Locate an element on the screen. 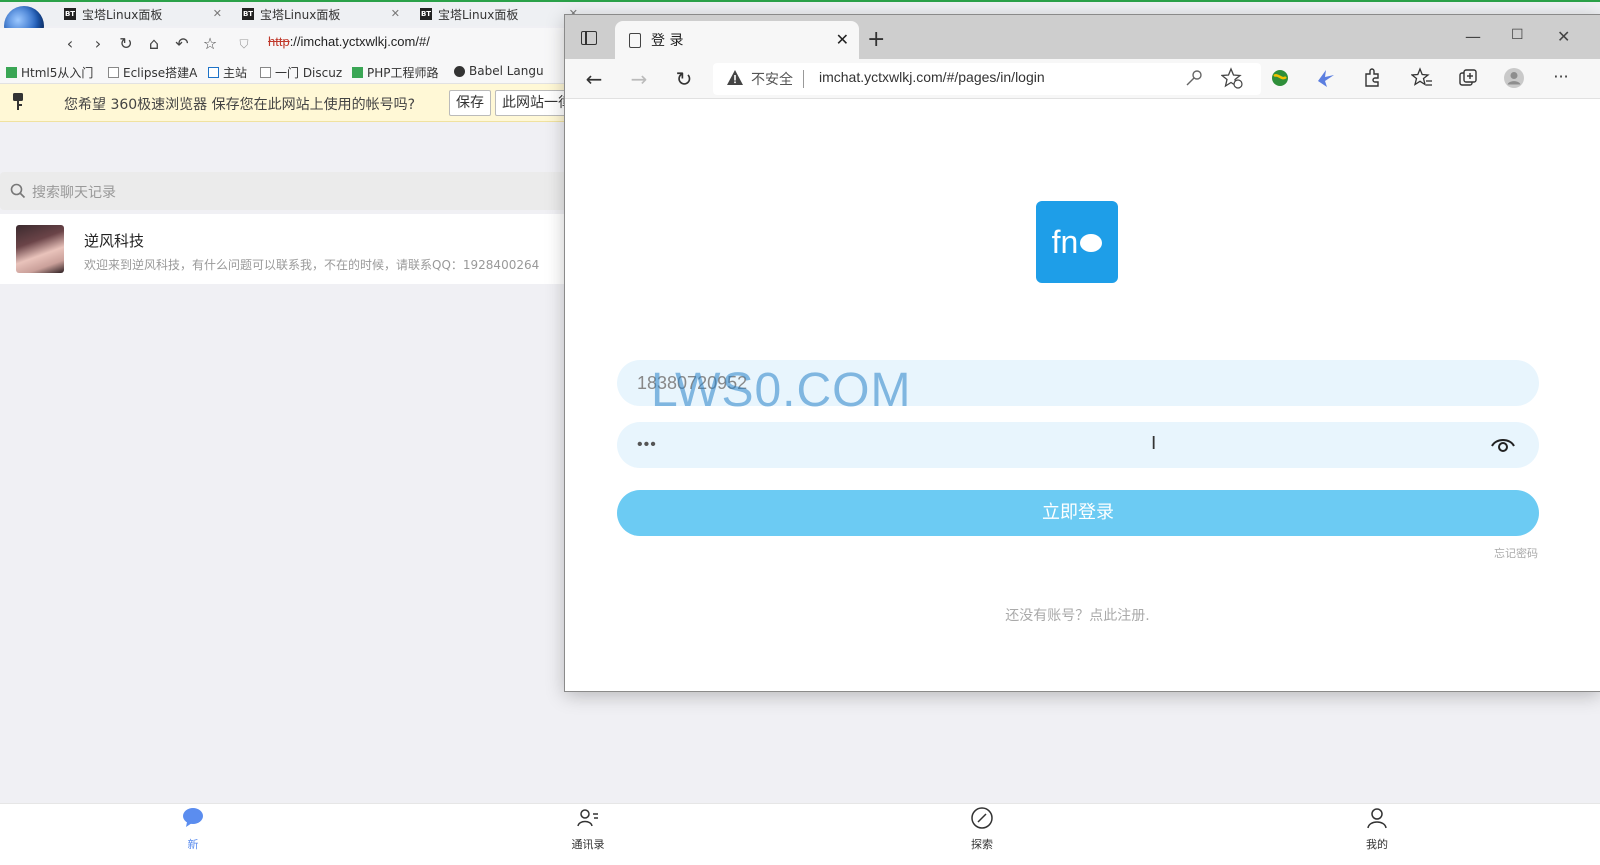  close-window-icon: ✕ is located at coordinates (1563, 36).